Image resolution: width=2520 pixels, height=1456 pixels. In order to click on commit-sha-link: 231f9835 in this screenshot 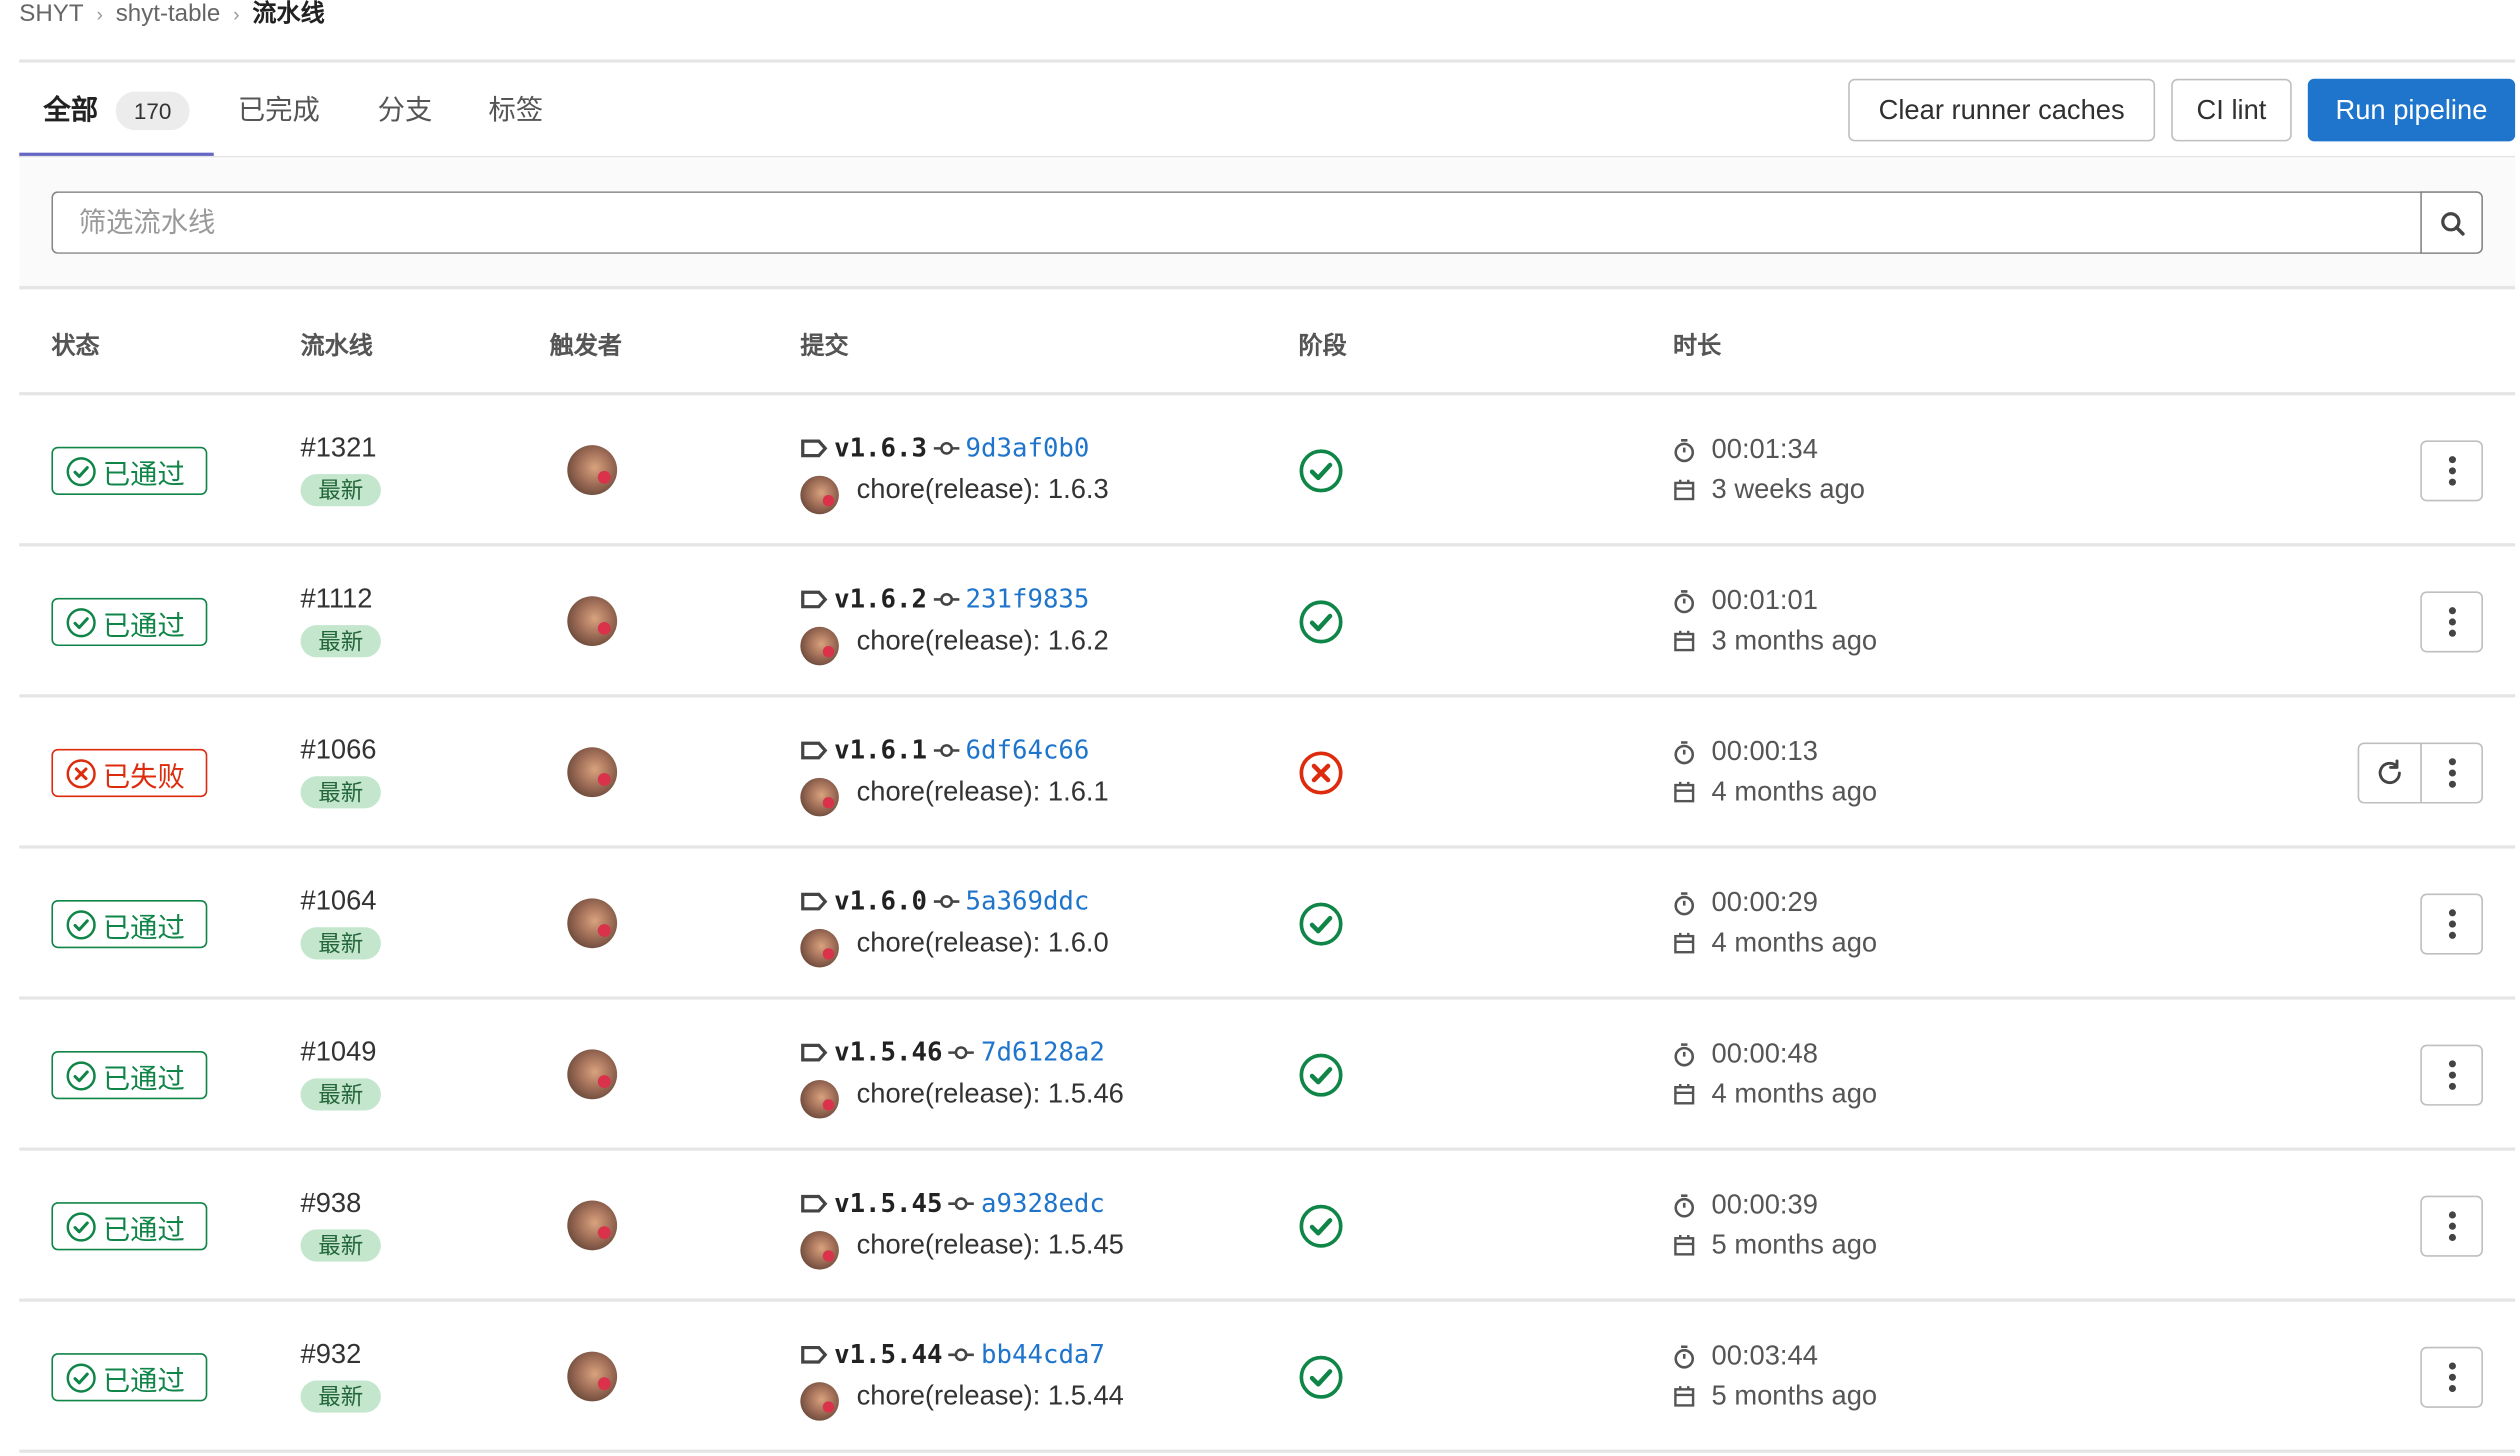, I will do `click(1028, 598)`.